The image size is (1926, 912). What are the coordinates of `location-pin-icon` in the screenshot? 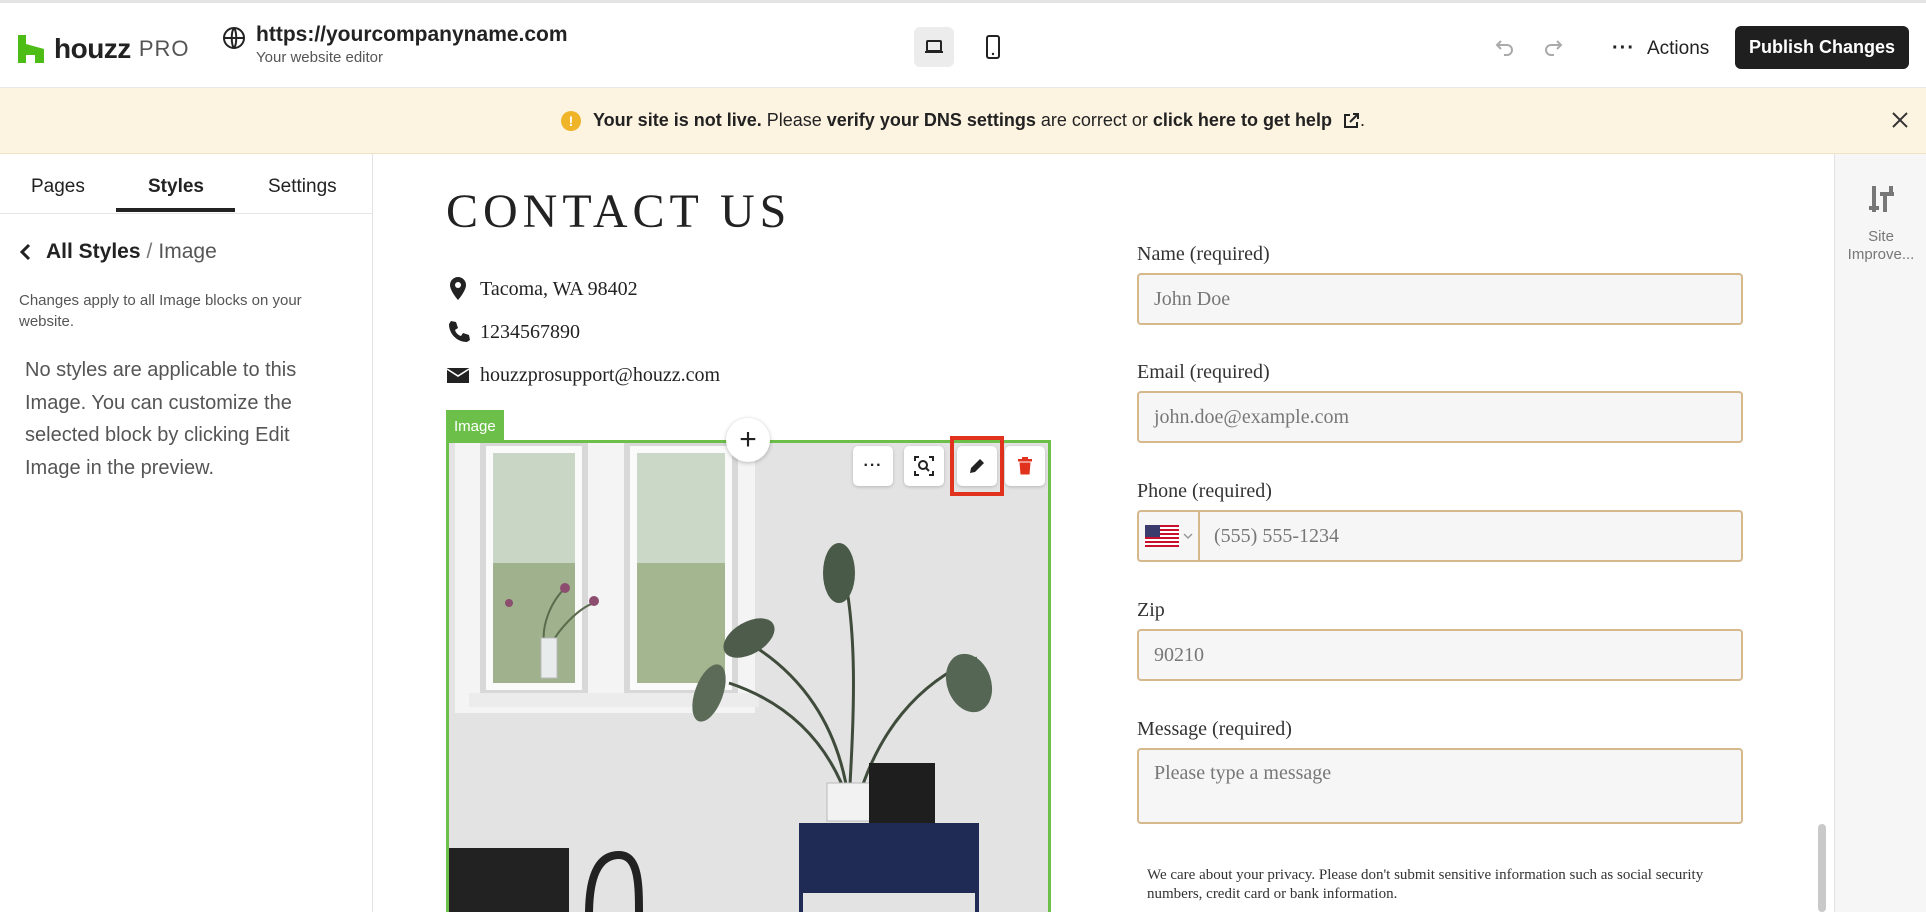 It's located at (458, 289).